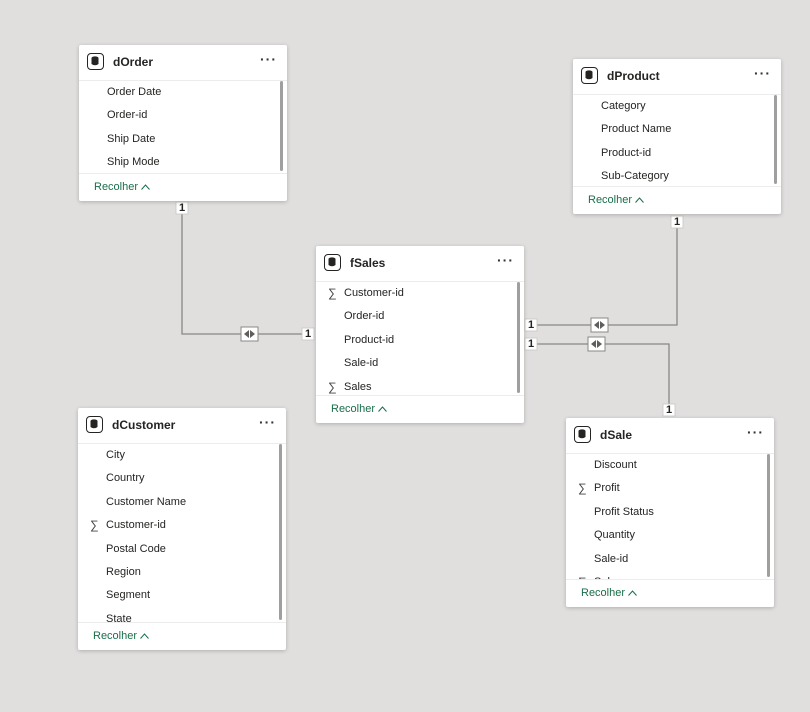  Describe the element at coordinates (633, 76) in the screenshot. I see `table-title: dProduct` at that location.